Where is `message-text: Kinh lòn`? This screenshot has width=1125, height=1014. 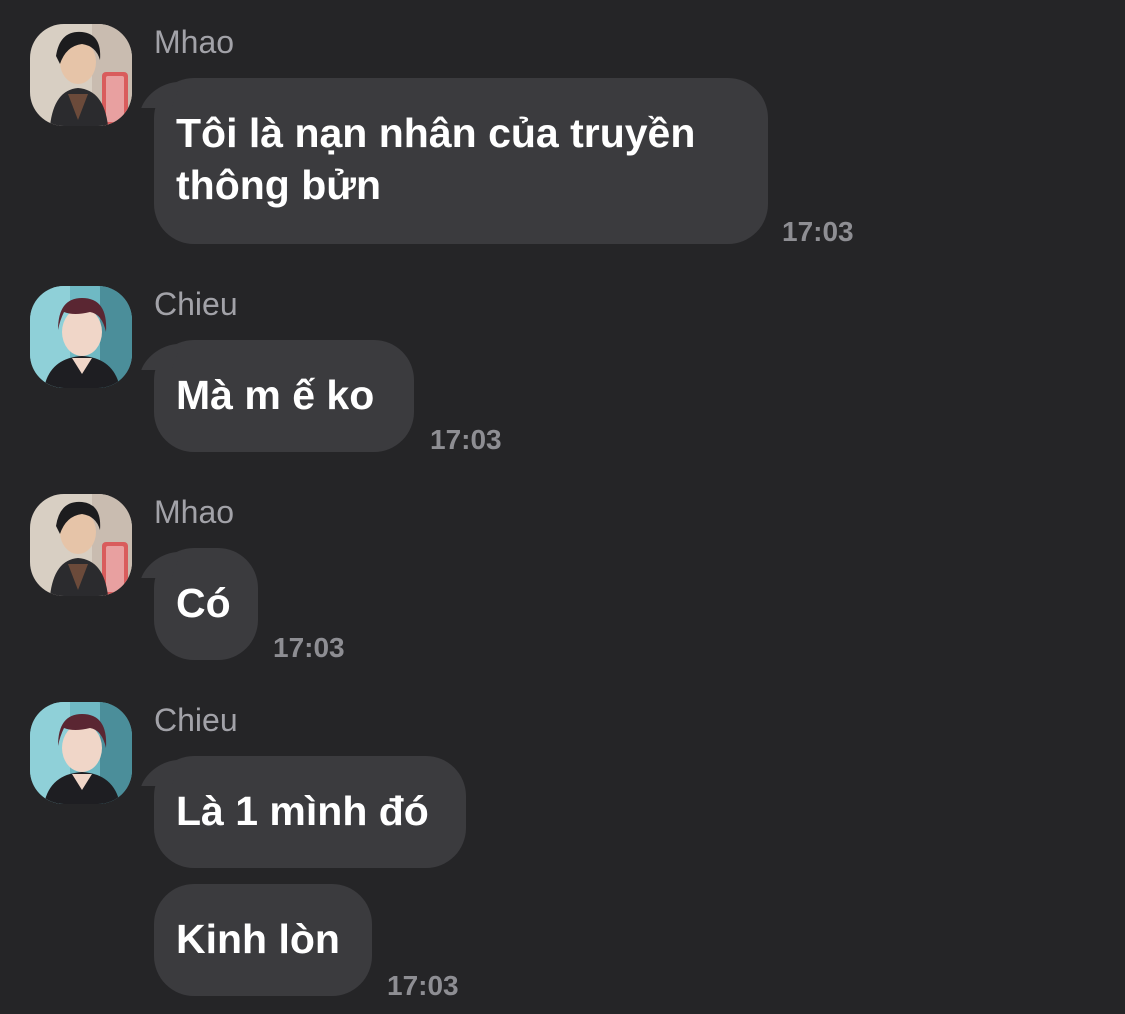 message-text: Kinh lòn is located at coordinates (258, 939).